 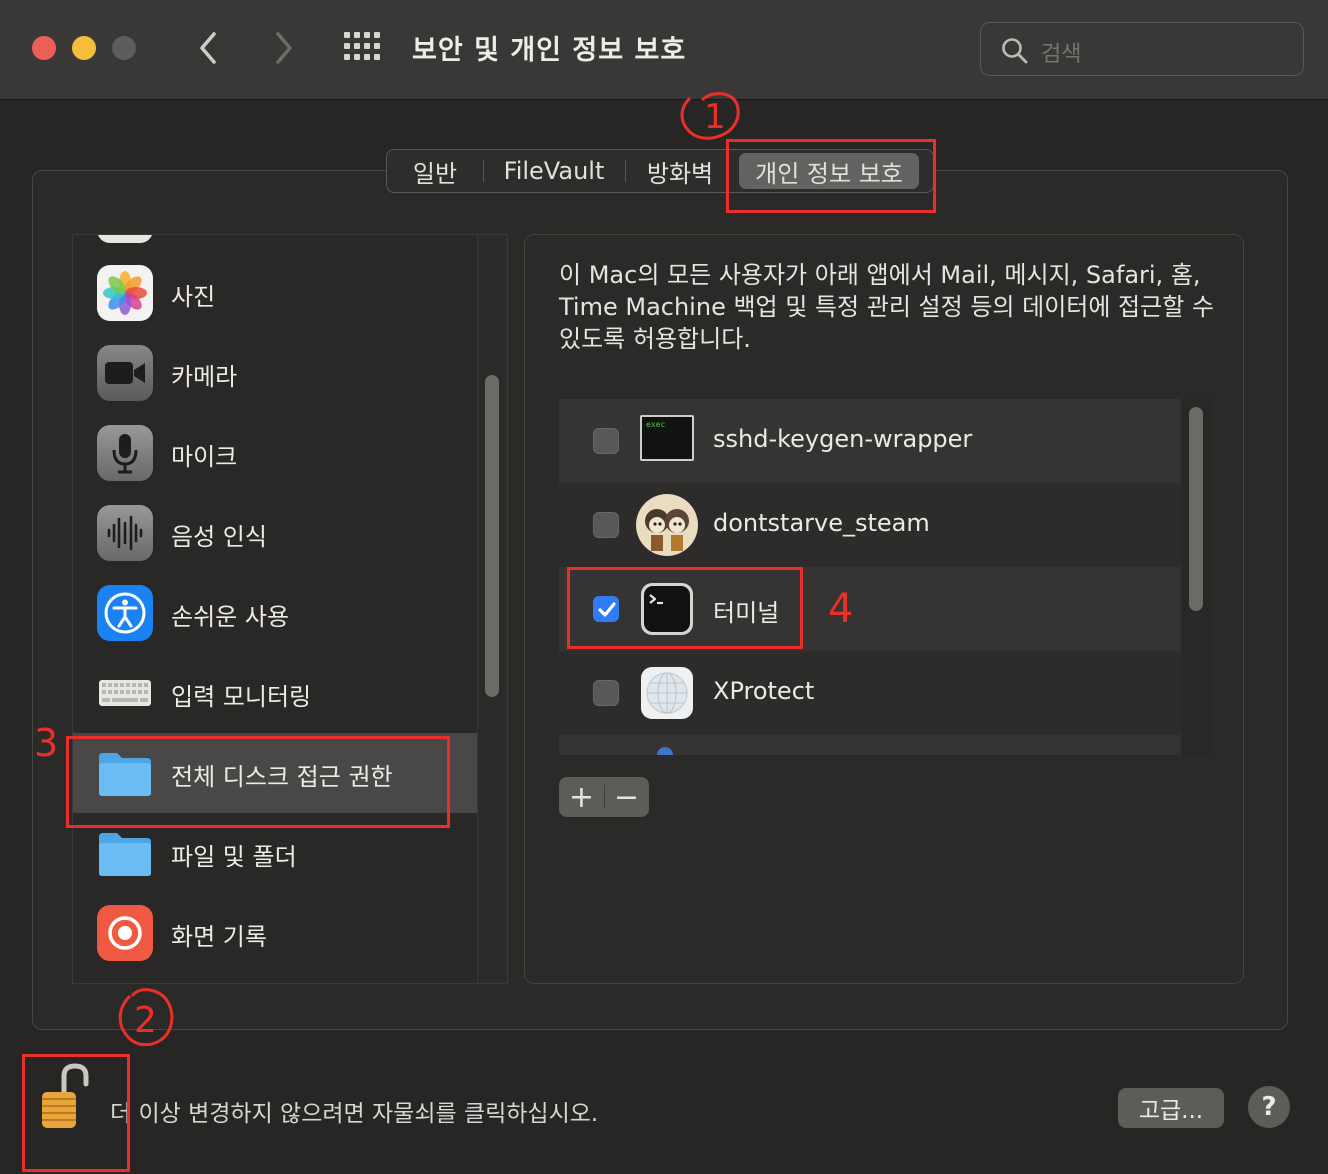 What do you see at coordinates (275, 373) in the screenshot?
I see `sidebar-item-camera: 카메라` at bounding box center [275, 373].